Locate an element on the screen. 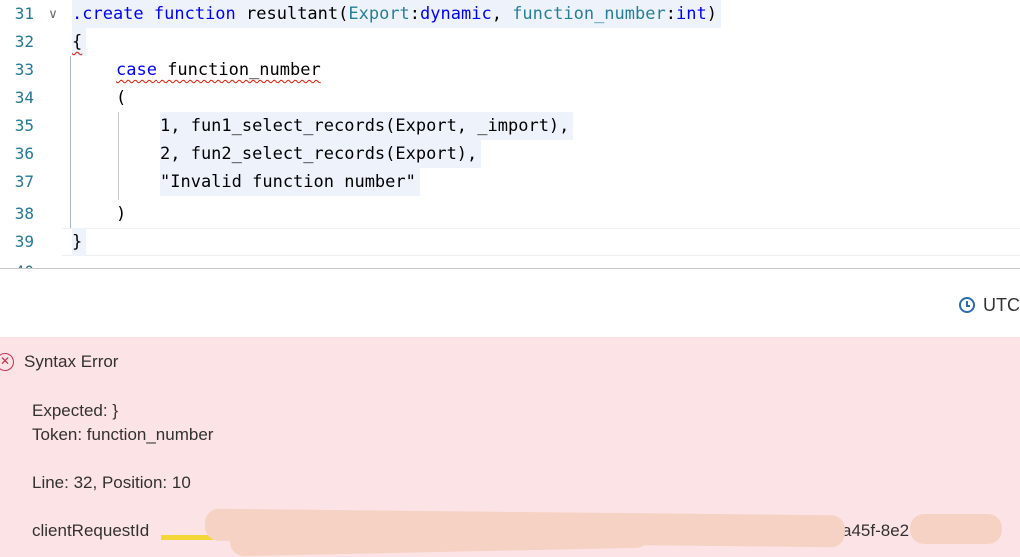 The width and height of the screenshot is (1020, 557). line-number: 36 is located at coordinates (24, 153).